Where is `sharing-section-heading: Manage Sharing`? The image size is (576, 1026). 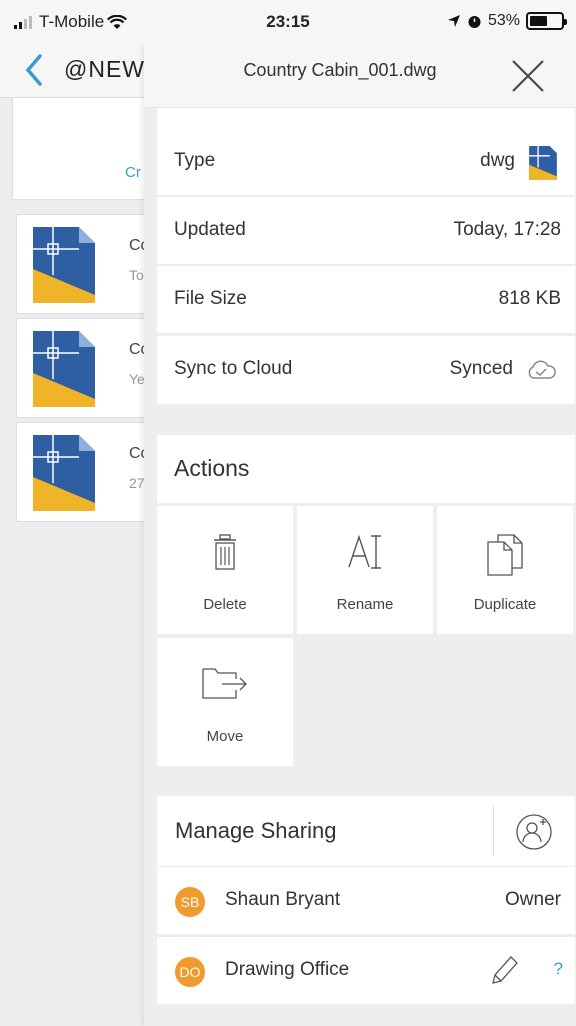 sharing-section-heading: Manage Sharing is located at coordinates (366, 831).